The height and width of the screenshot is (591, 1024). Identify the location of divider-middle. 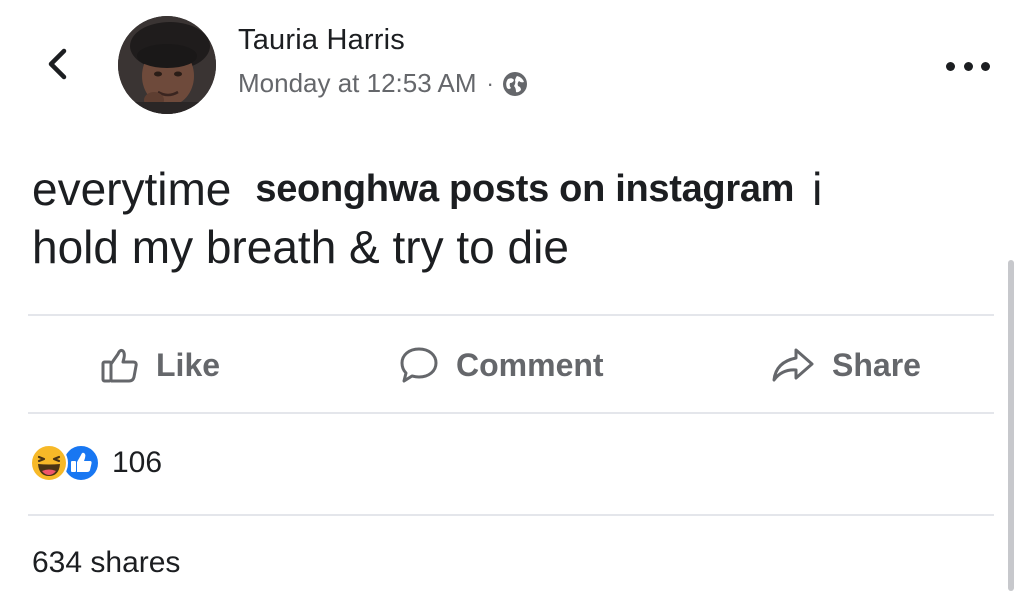
(511, 413).